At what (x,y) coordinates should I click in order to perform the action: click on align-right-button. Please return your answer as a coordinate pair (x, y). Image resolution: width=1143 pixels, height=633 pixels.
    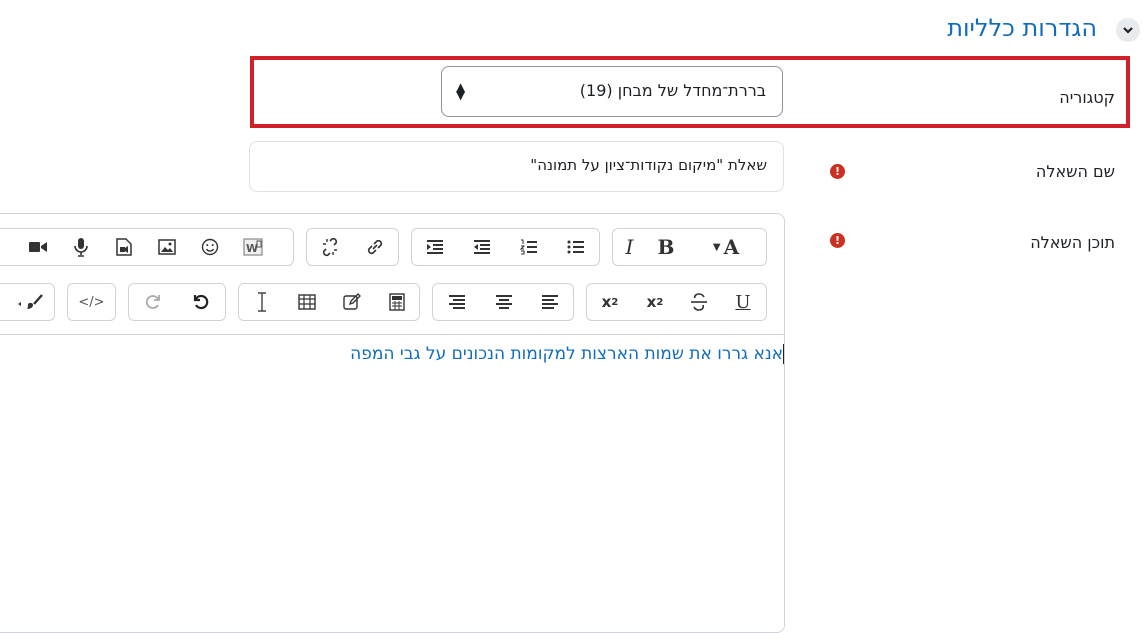
    Looking at the image, I should click on (456, 302).